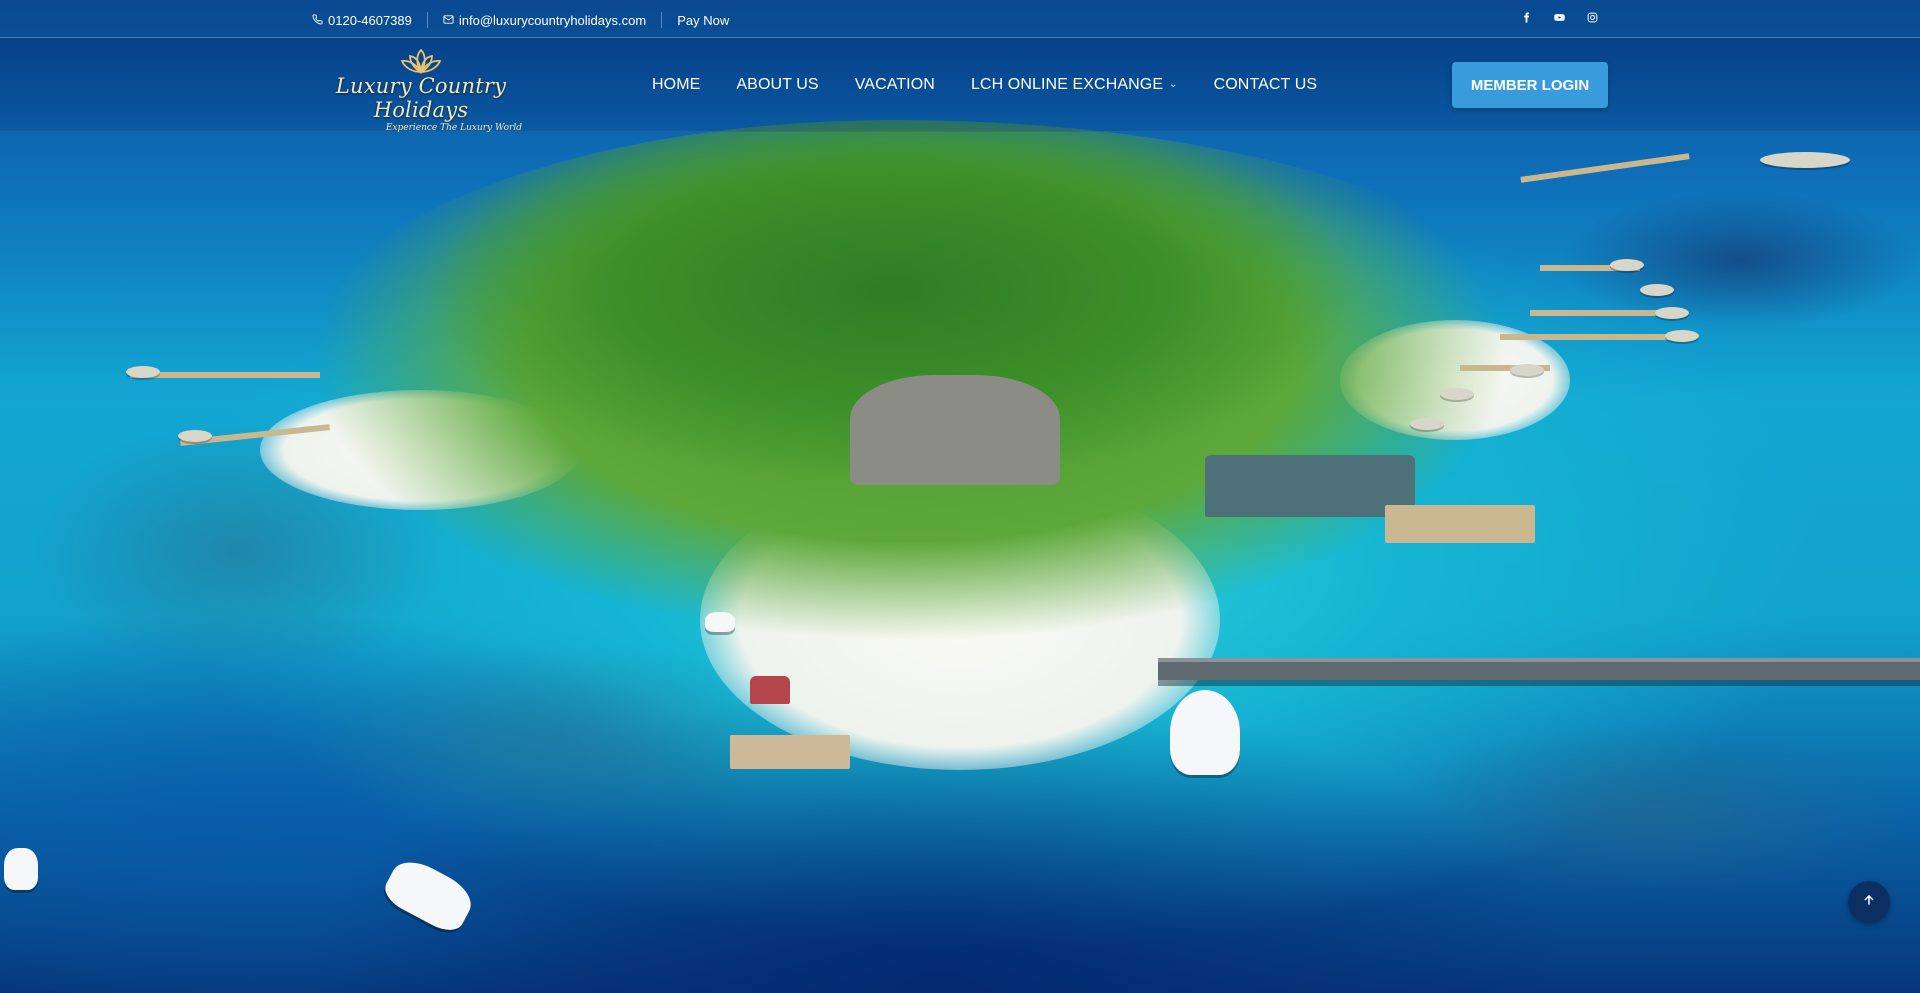 The image size is (1920, 993). What do you see at coordinates (453, 128) in the screenshot?
I see `logo-tagline: Experience The Luxury World` at bounding box center [453, 128].